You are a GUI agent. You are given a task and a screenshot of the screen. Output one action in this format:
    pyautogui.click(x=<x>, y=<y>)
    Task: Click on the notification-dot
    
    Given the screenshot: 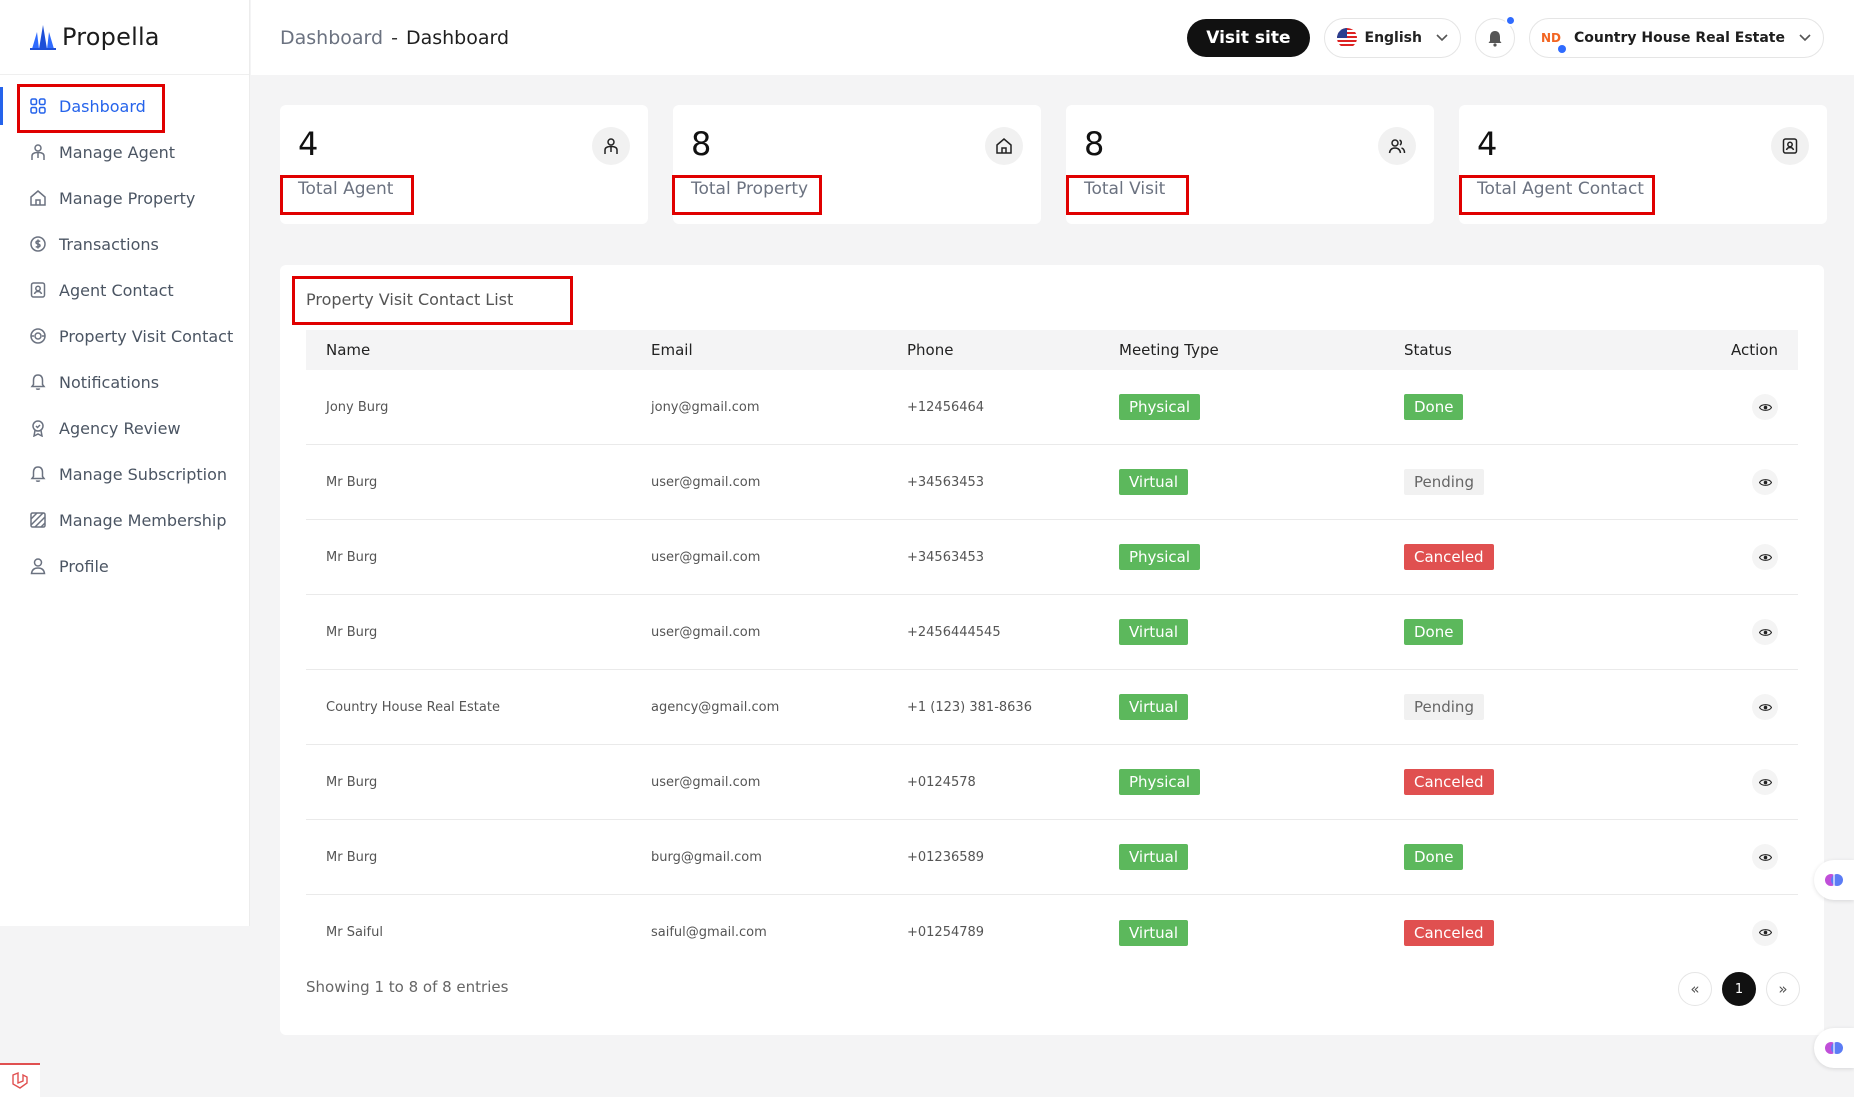 What is the action you would take?
    pyautogui.click(x=1510, y=20)
    